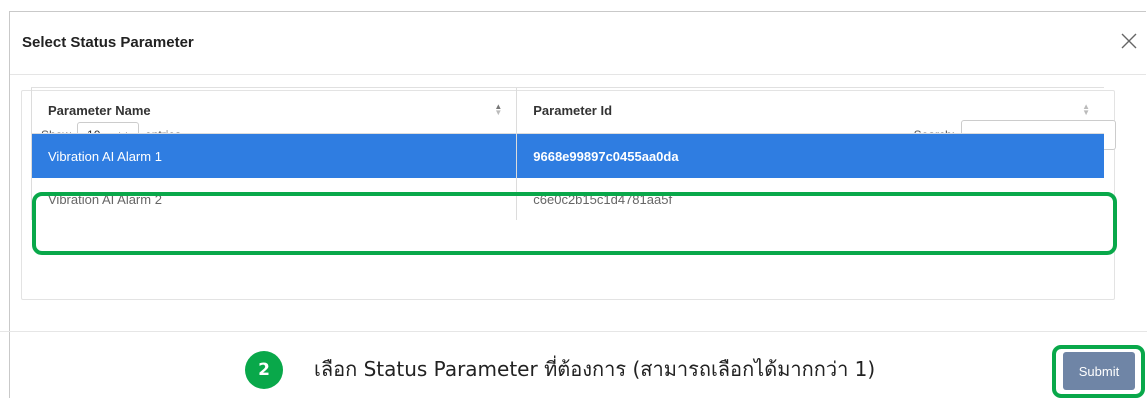  Describe the element at coordinates (273, 155) in the screenshot. I see `parameter-name-cell: Vibration AI Alarm 1` at that location.